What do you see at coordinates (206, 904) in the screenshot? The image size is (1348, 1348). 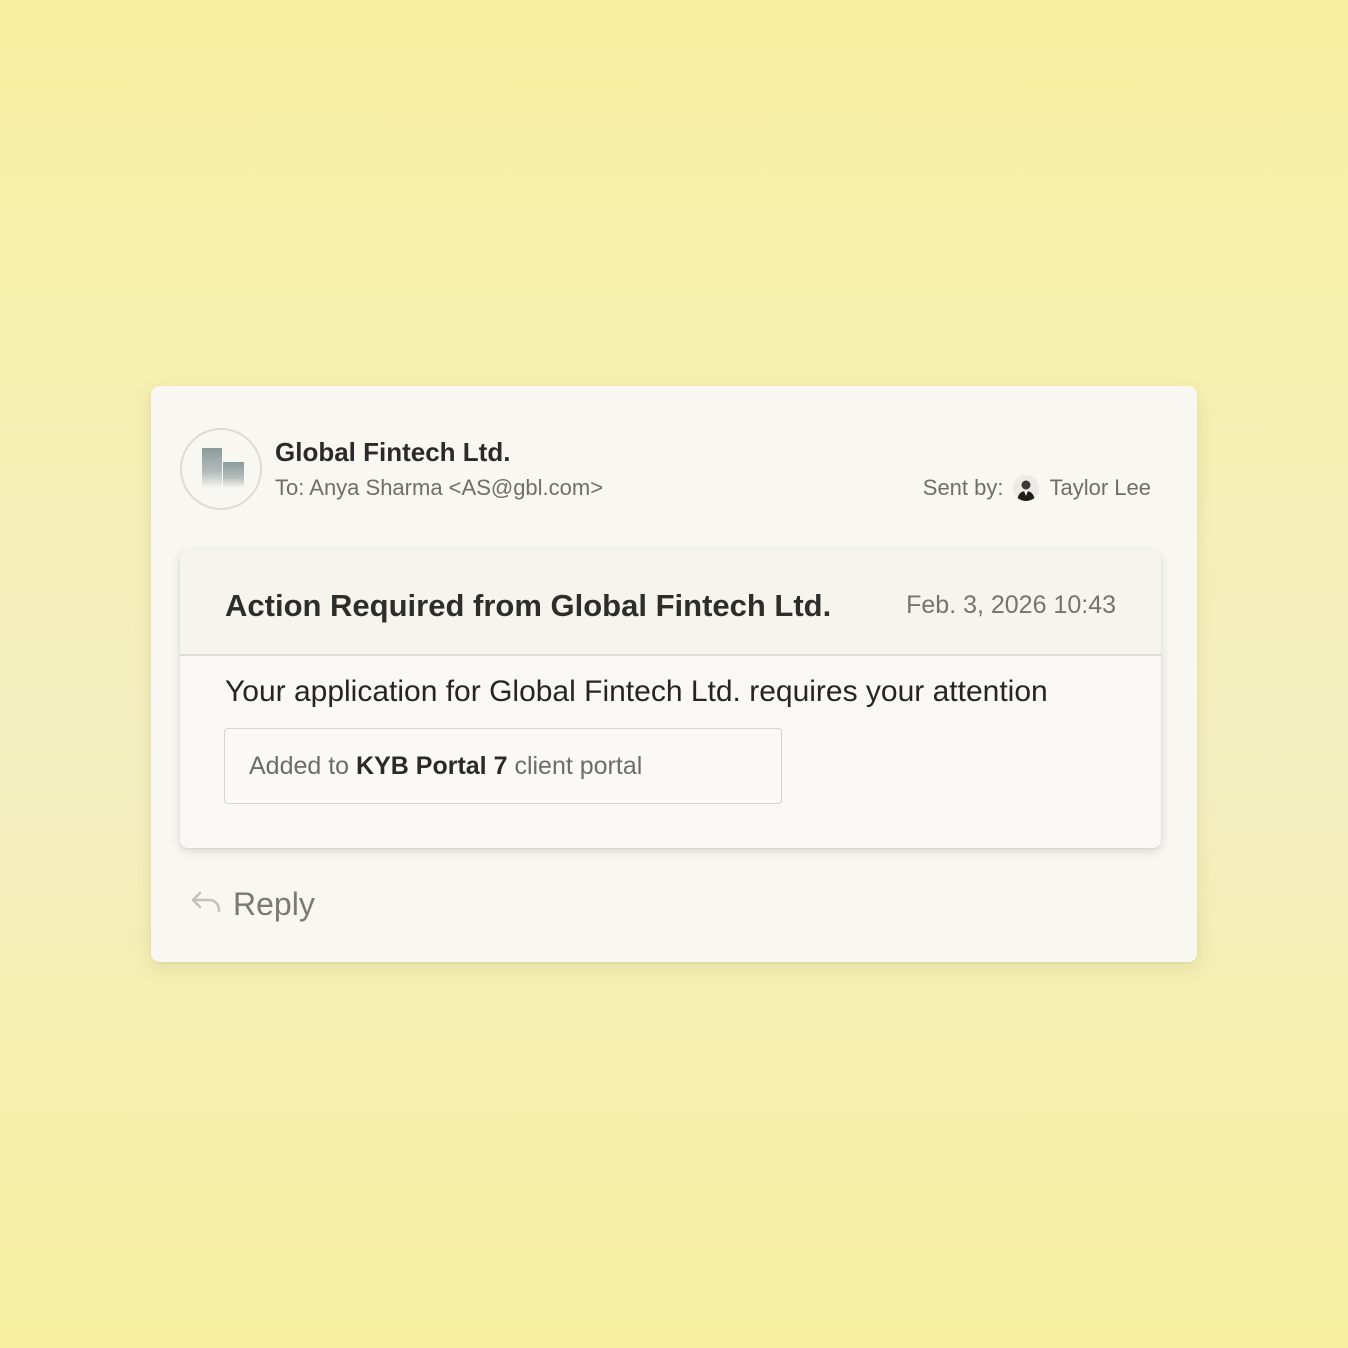 I see `reply-arrow-icon` at bounding box center [206, 904].